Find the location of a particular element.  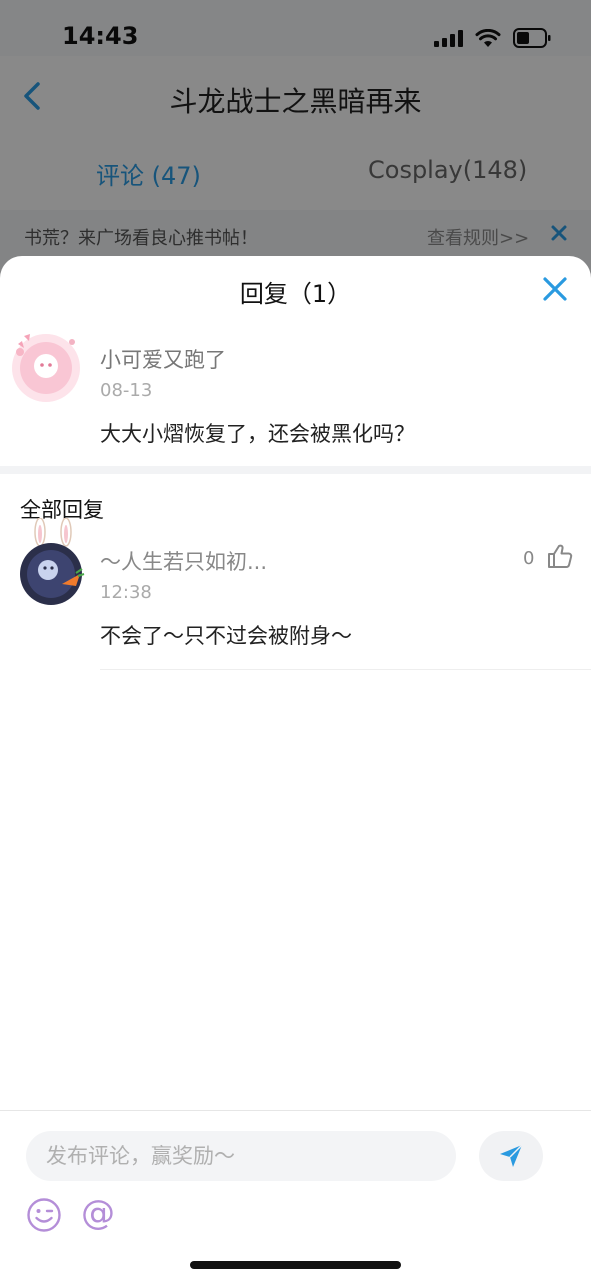

original-date: 08-13 is located at coordinates (126, 390).